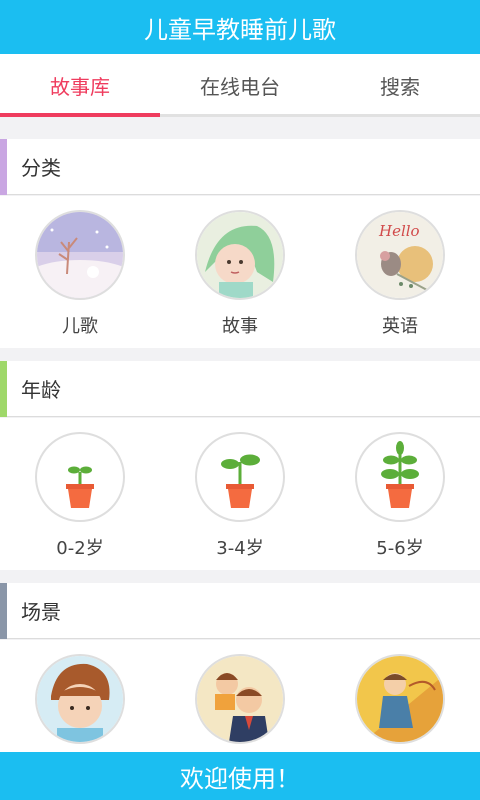  I want to click on girl-character-icon, so click(240, 255).